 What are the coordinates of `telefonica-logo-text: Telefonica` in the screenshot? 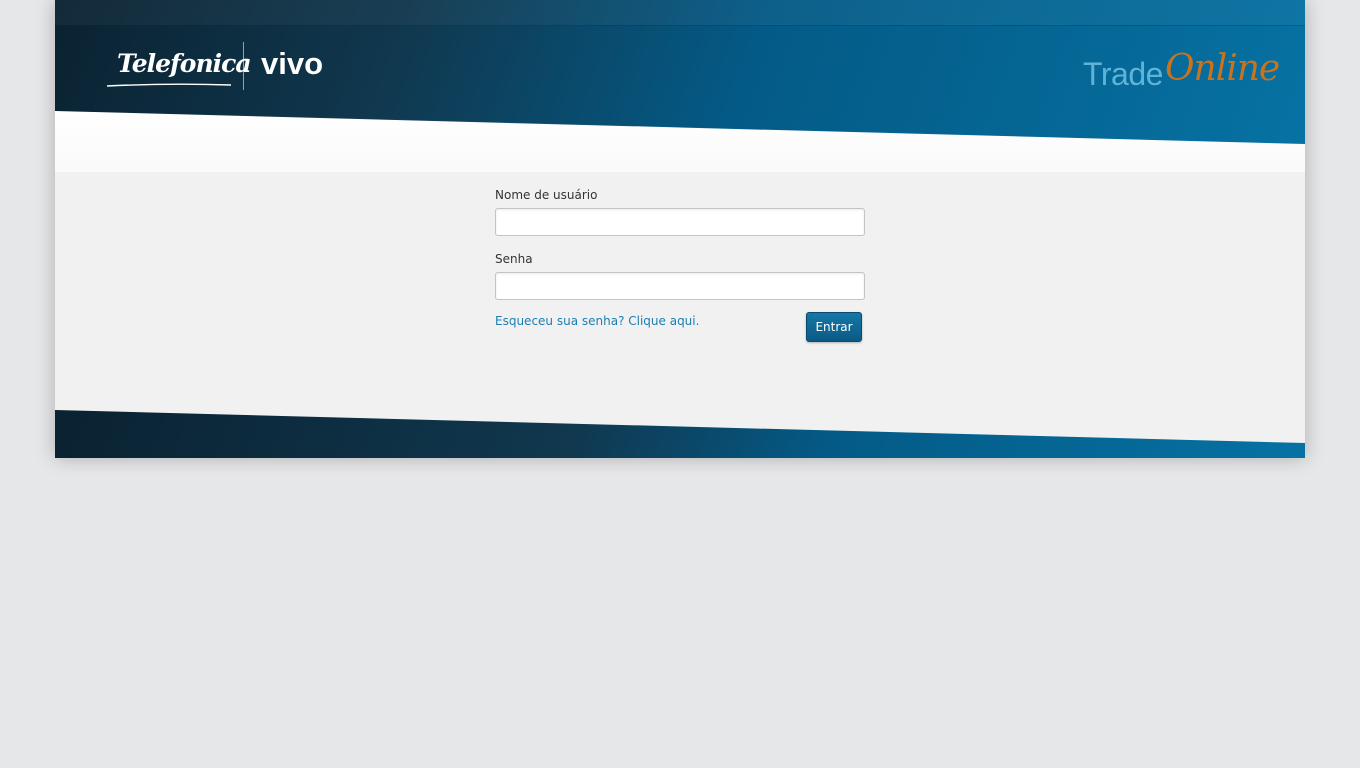 It's located at (184, 63).